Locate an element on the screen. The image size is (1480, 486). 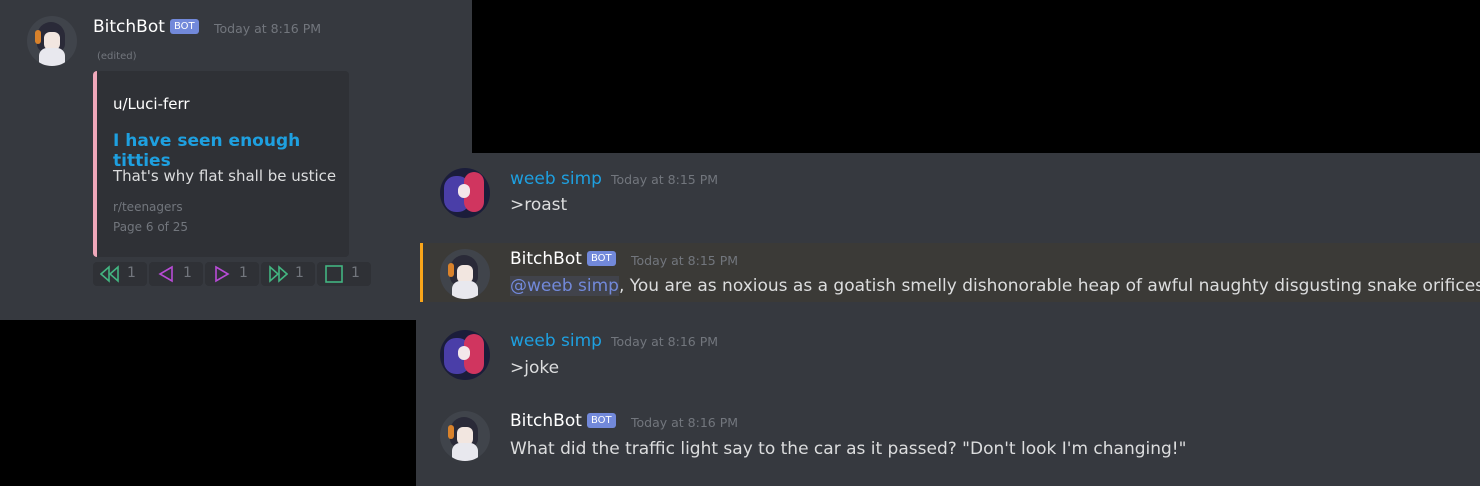
reaction-last-page: 1 is located at coordinates (288, 274).